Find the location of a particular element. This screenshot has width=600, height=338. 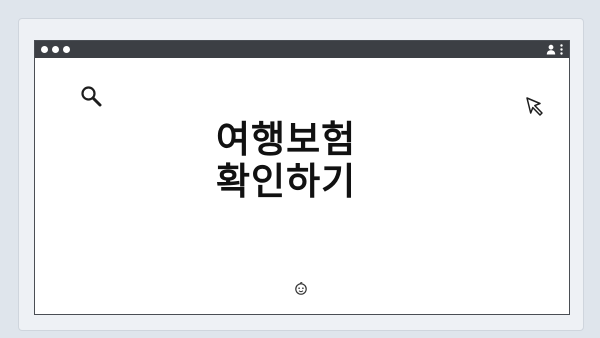

headline-line-2: 확인하기 is located at coordinates (286, 181).